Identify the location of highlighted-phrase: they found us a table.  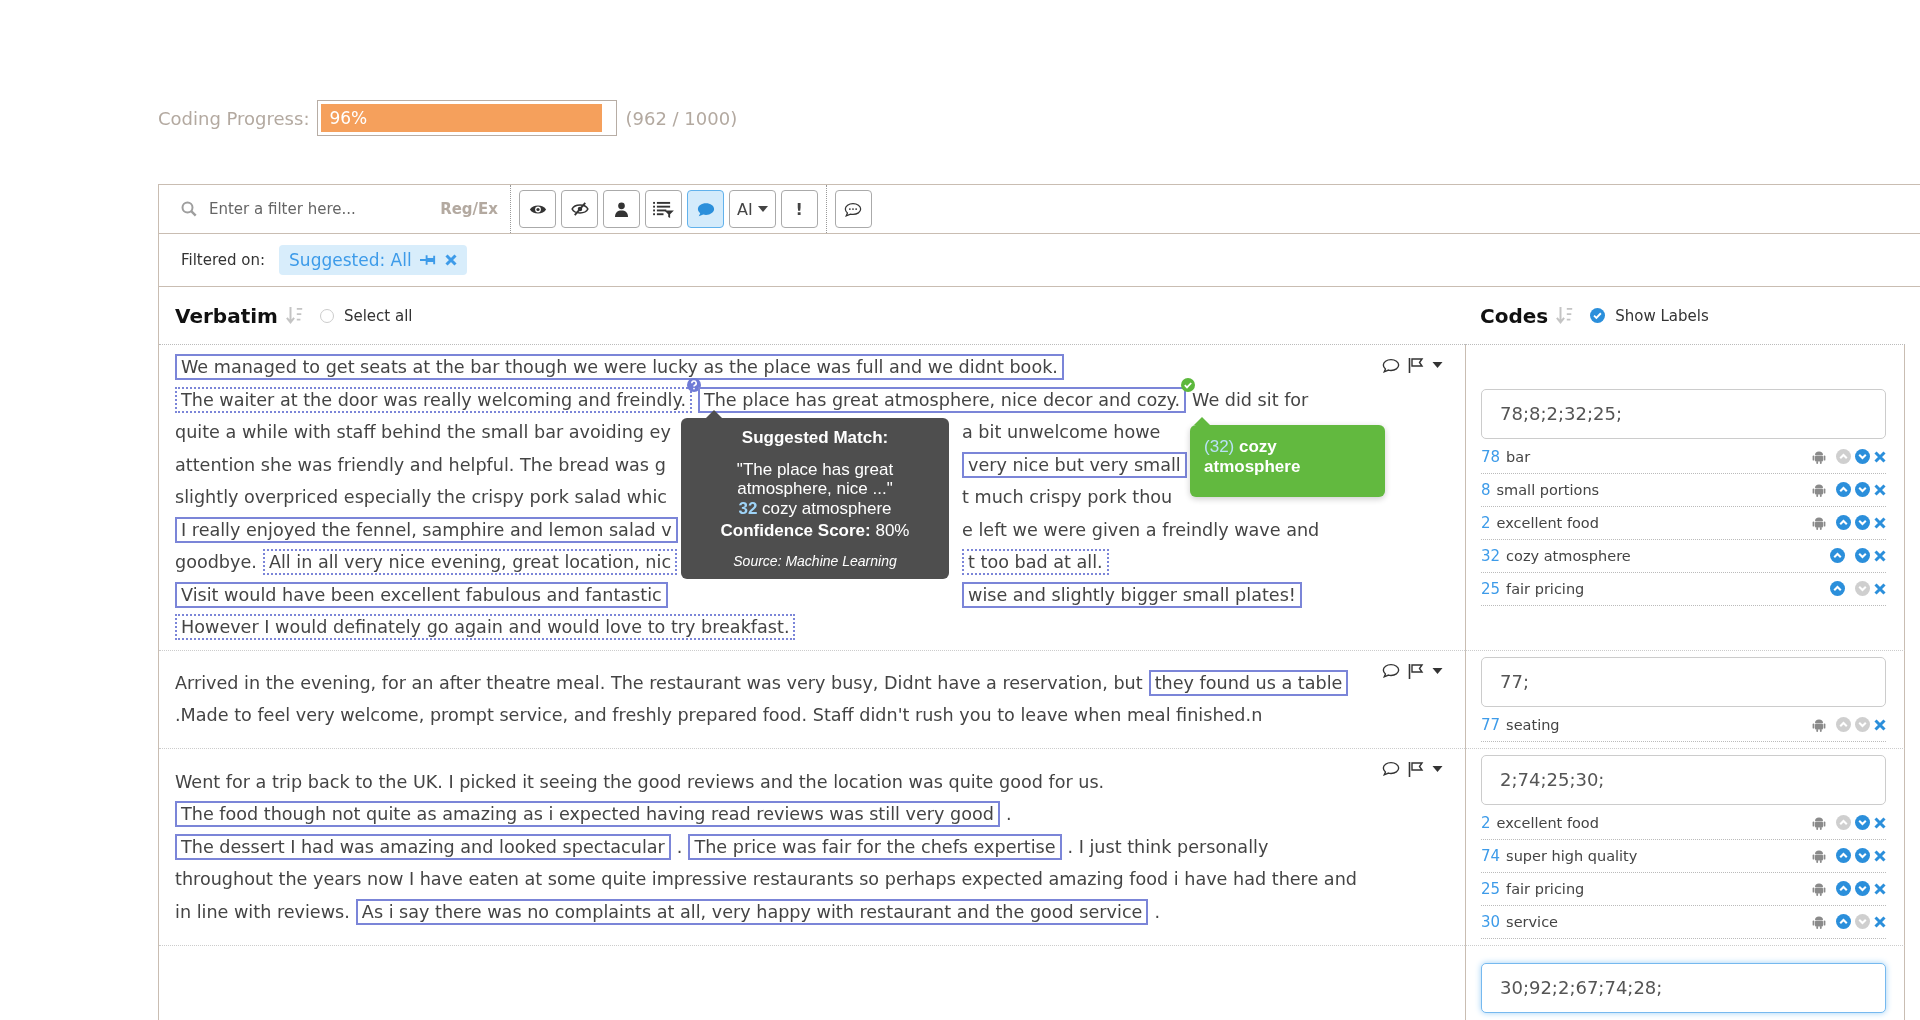
(1248, 682).